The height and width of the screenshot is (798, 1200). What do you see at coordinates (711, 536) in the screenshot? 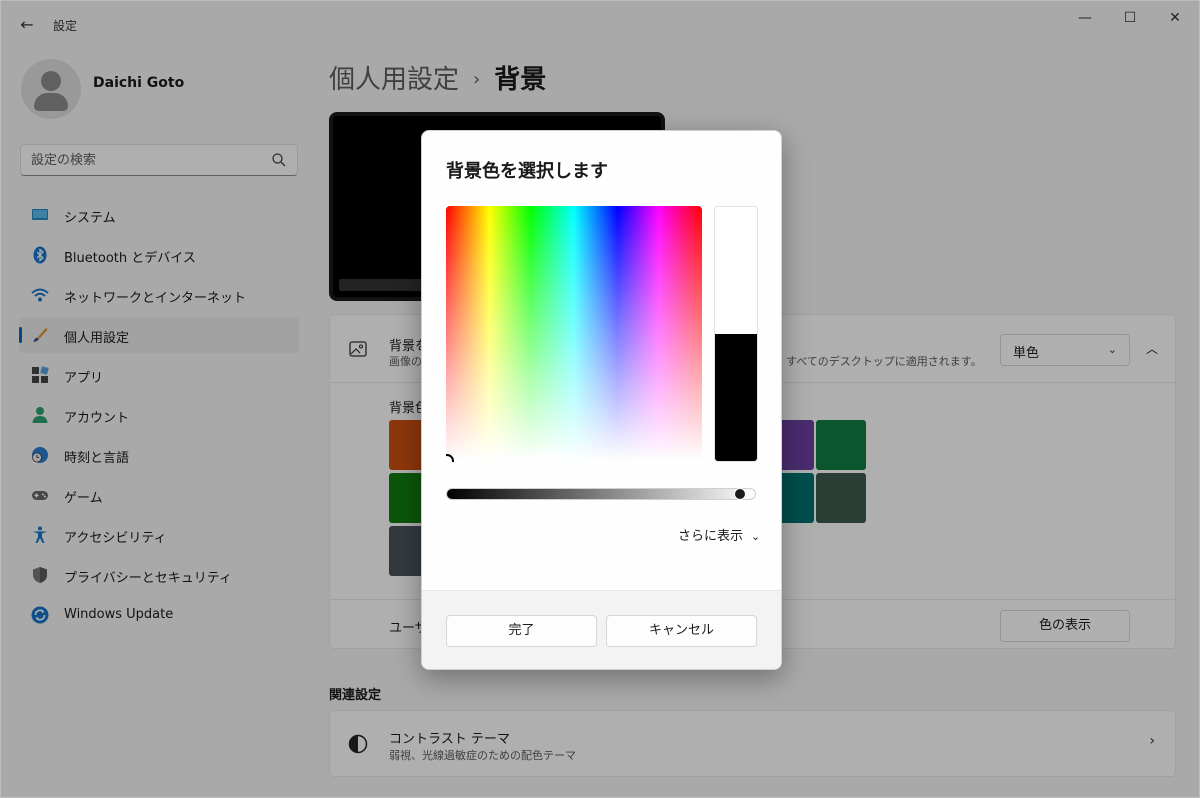
I see `more-options-label: さらに表示` at bounding box center [711, 536].